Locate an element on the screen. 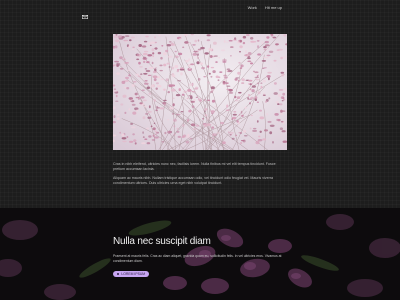 Image resolution: width=400 pixels, height=300 pixels. dot-icon is located at coordinates (118, 274).